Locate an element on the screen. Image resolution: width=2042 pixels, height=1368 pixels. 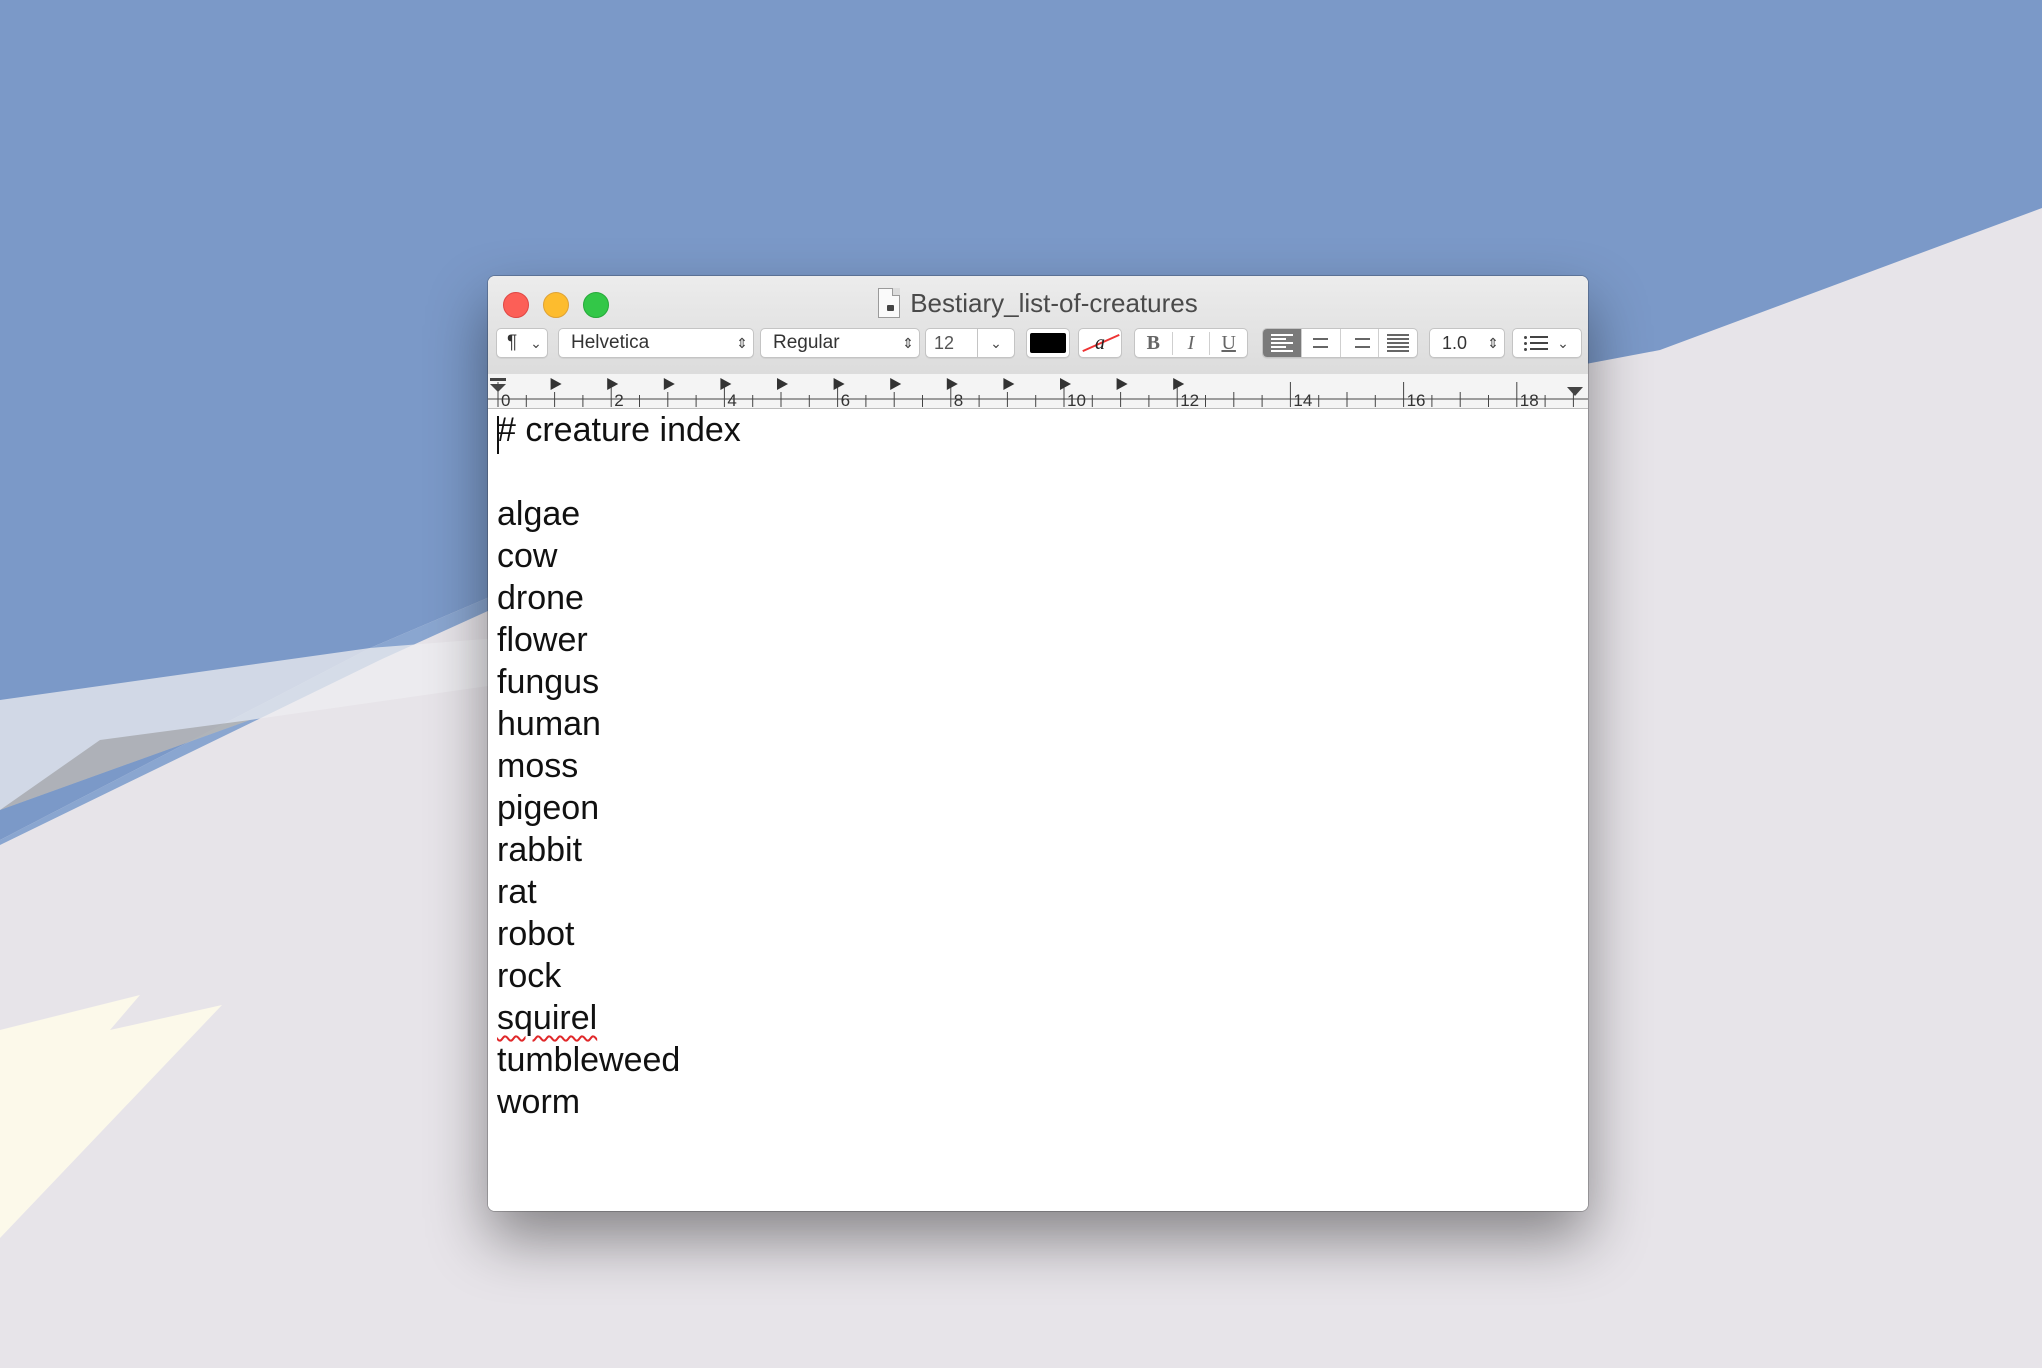
ruler-label: 14 is located at coordinates (1302, 399).